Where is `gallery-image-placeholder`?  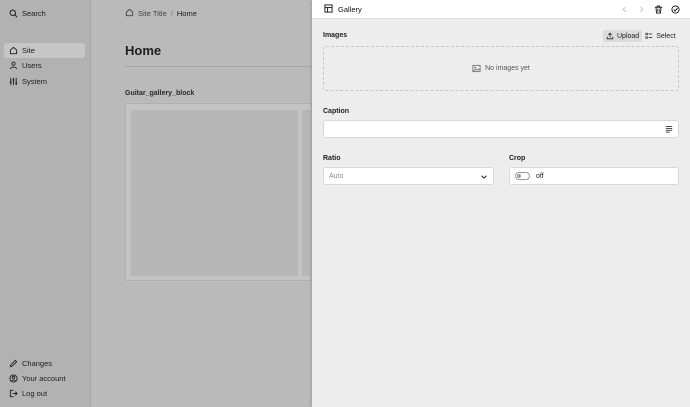 gallery-image-placeholder is located at coordinates (214, 193).